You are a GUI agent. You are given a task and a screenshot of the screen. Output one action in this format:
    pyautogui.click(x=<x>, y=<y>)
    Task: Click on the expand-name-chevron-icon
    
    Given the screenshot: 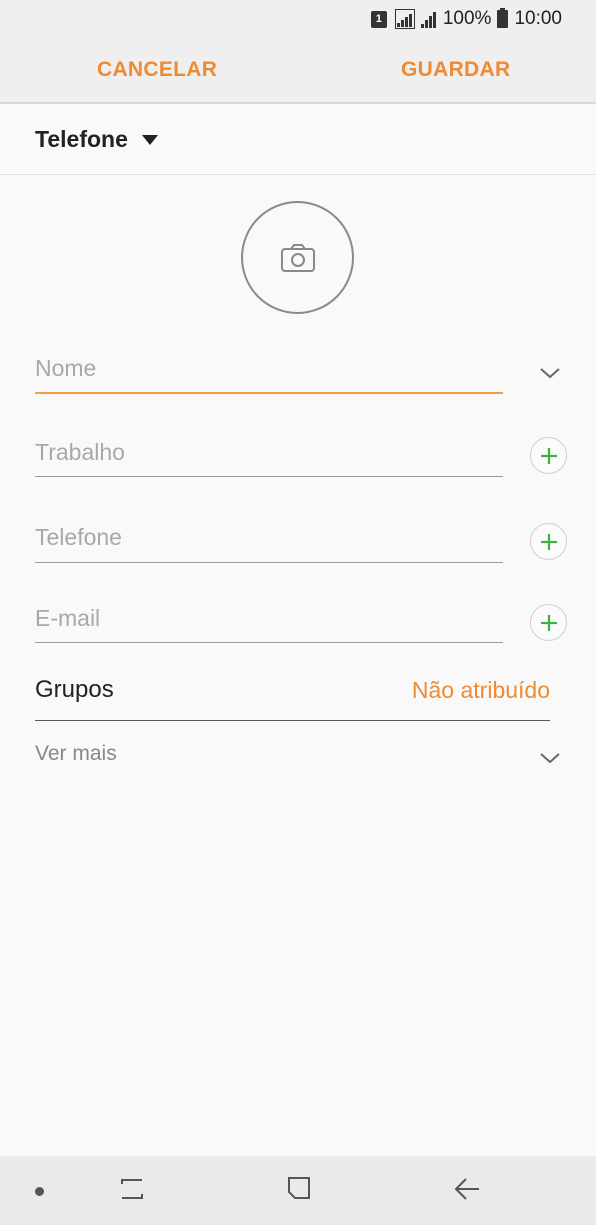 What is the action you would take?
    pyautogui.click(x=550, y=373)
    